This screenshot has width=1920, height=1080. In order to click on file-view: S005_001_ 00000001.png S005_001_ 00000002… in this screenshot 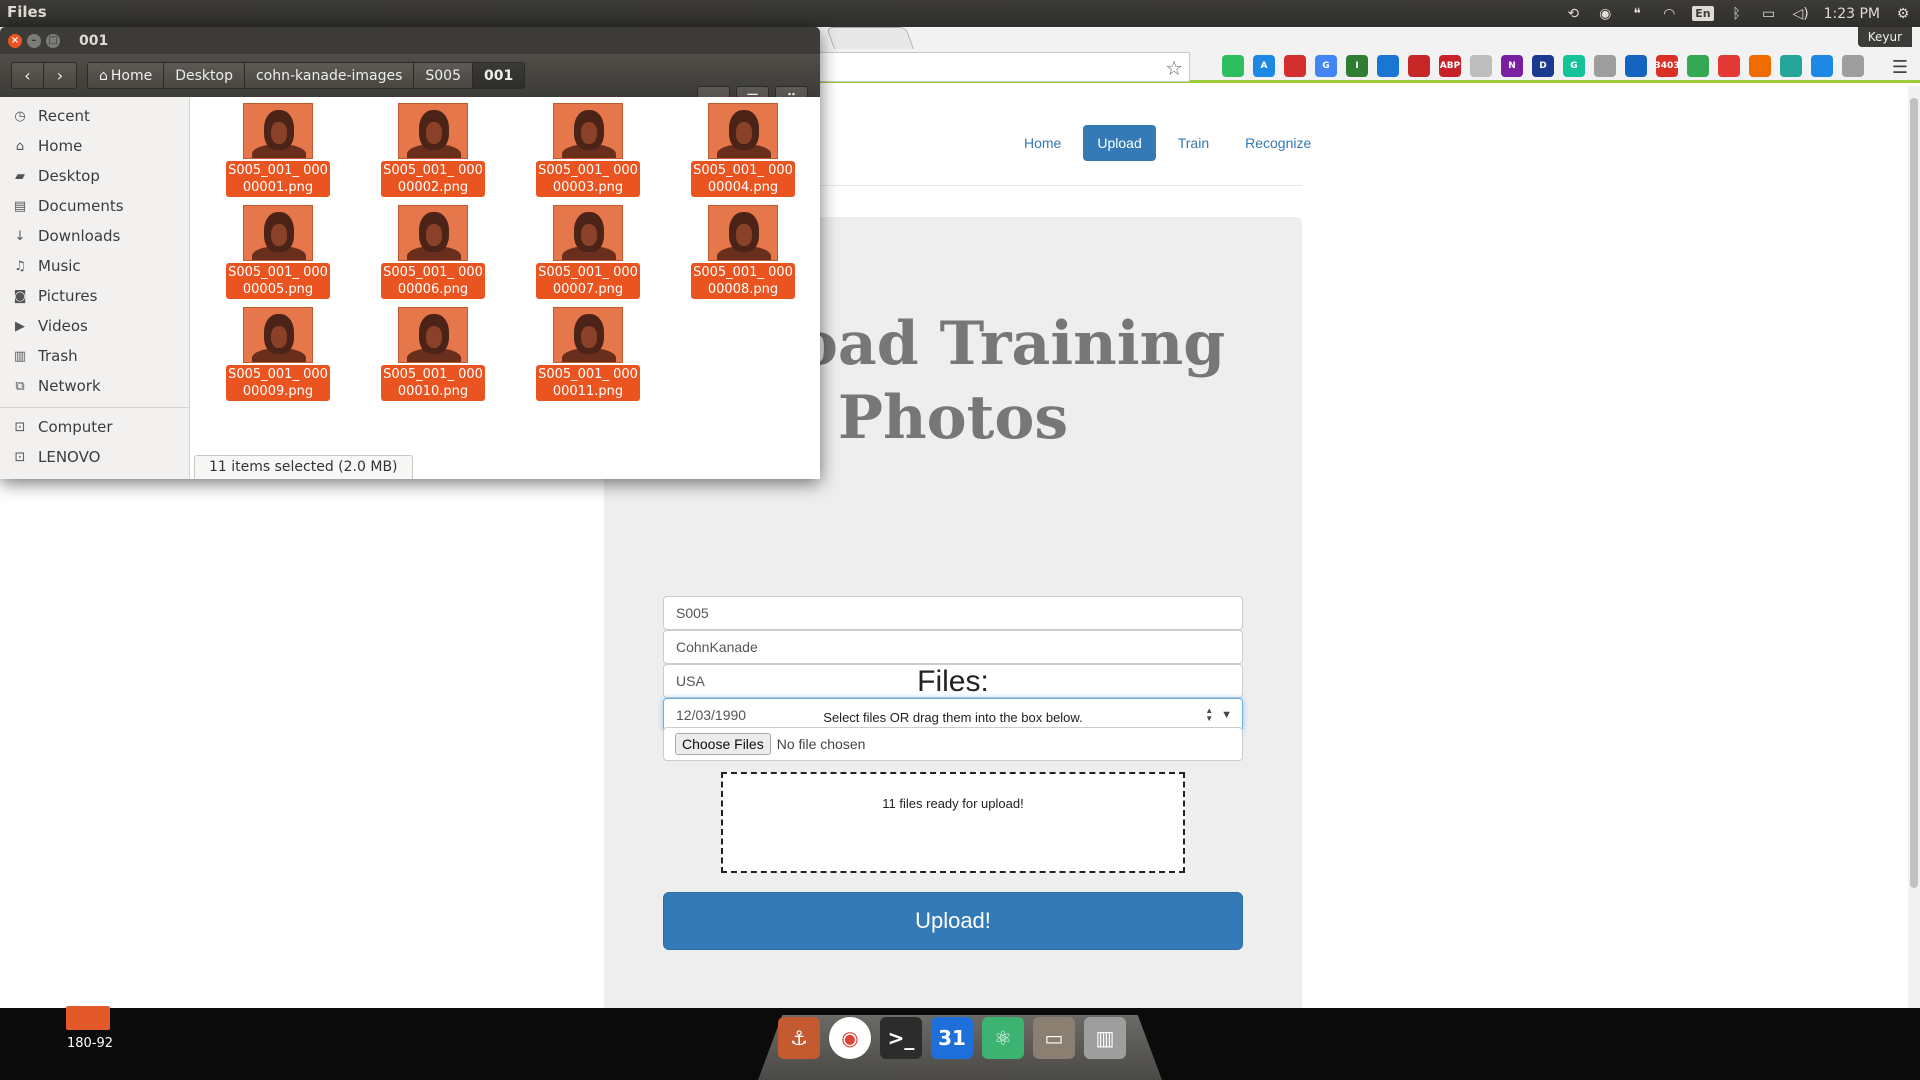, I will do `click(505, 288)`.